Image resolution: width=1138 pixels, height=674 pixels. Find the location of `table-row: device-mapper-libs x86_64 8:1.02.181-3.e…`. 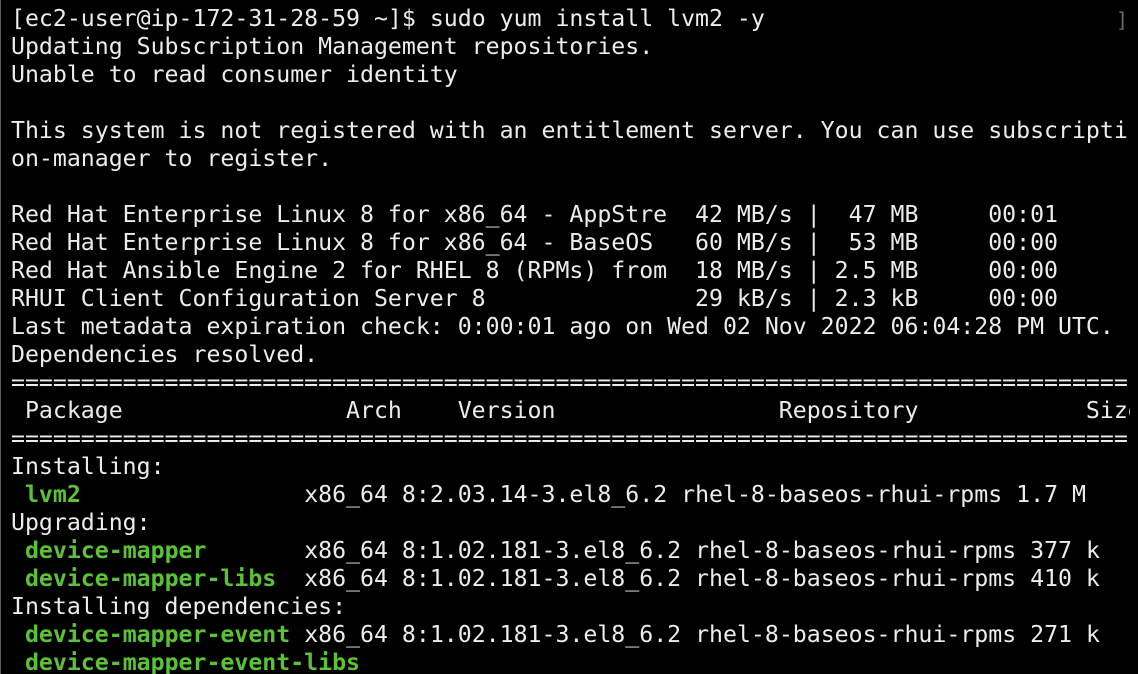

table-row: device-mapper-libs x86_64 8:1.02.181-3.e… is located at coordinates (570, 579).